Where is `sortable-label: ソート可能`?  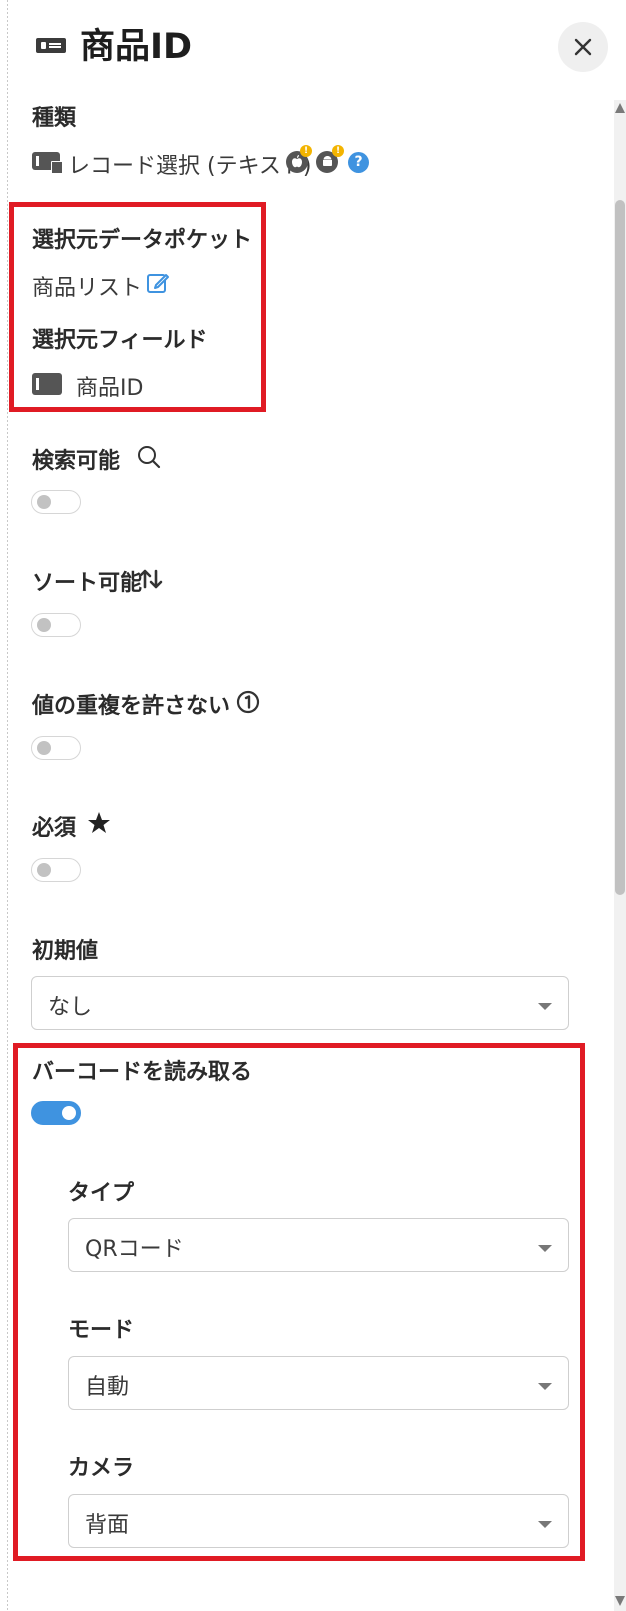
sortable-label: ソート可能 is located at coordinates (87, 583).